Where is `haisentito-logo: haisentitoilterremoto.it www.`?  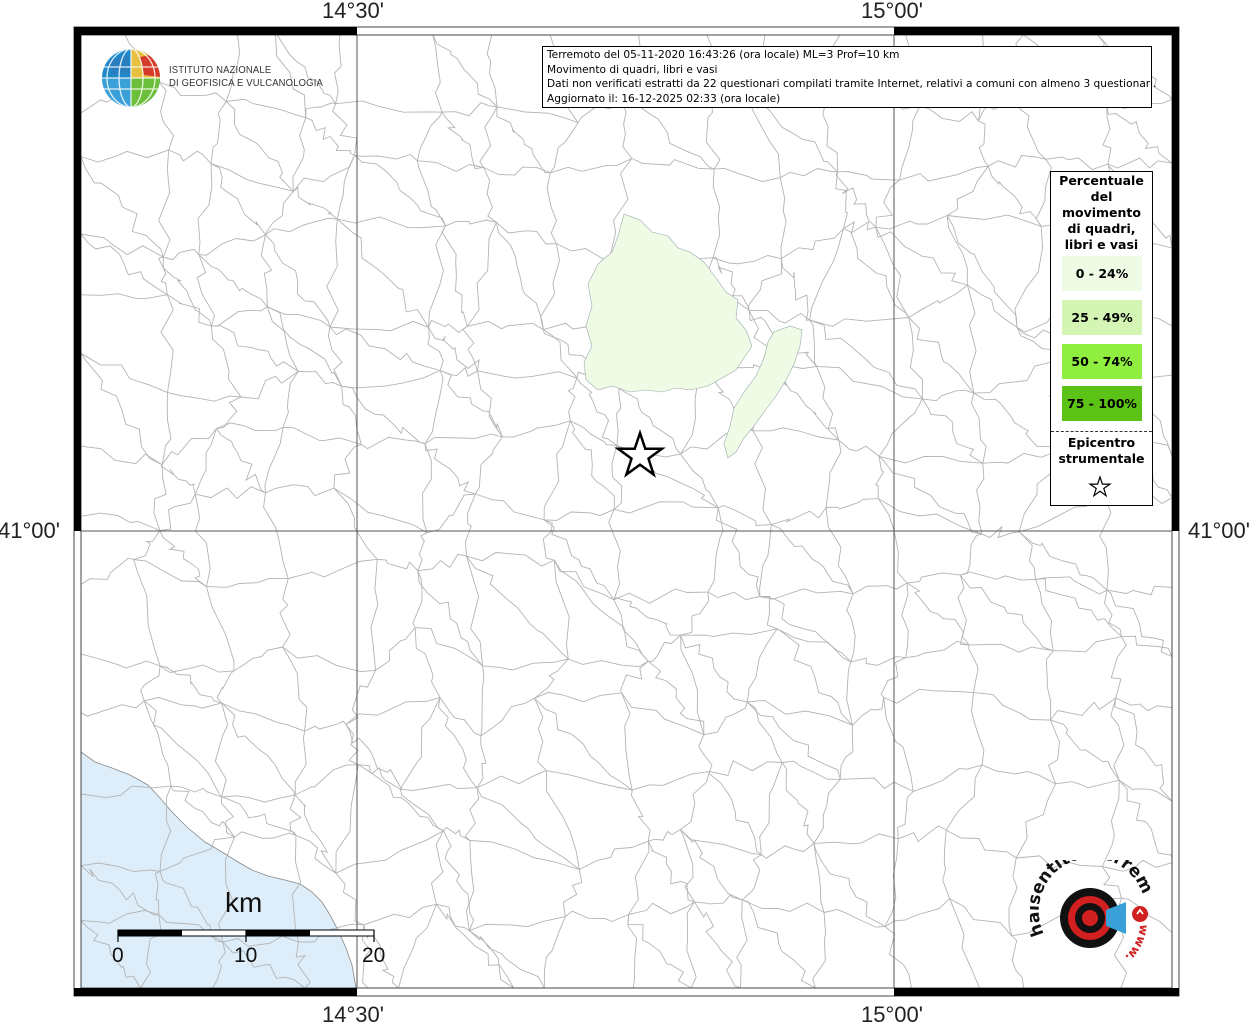 haisentito-logo: haisentitoilterremoto.it www. is located at coordinates (1093, 912).